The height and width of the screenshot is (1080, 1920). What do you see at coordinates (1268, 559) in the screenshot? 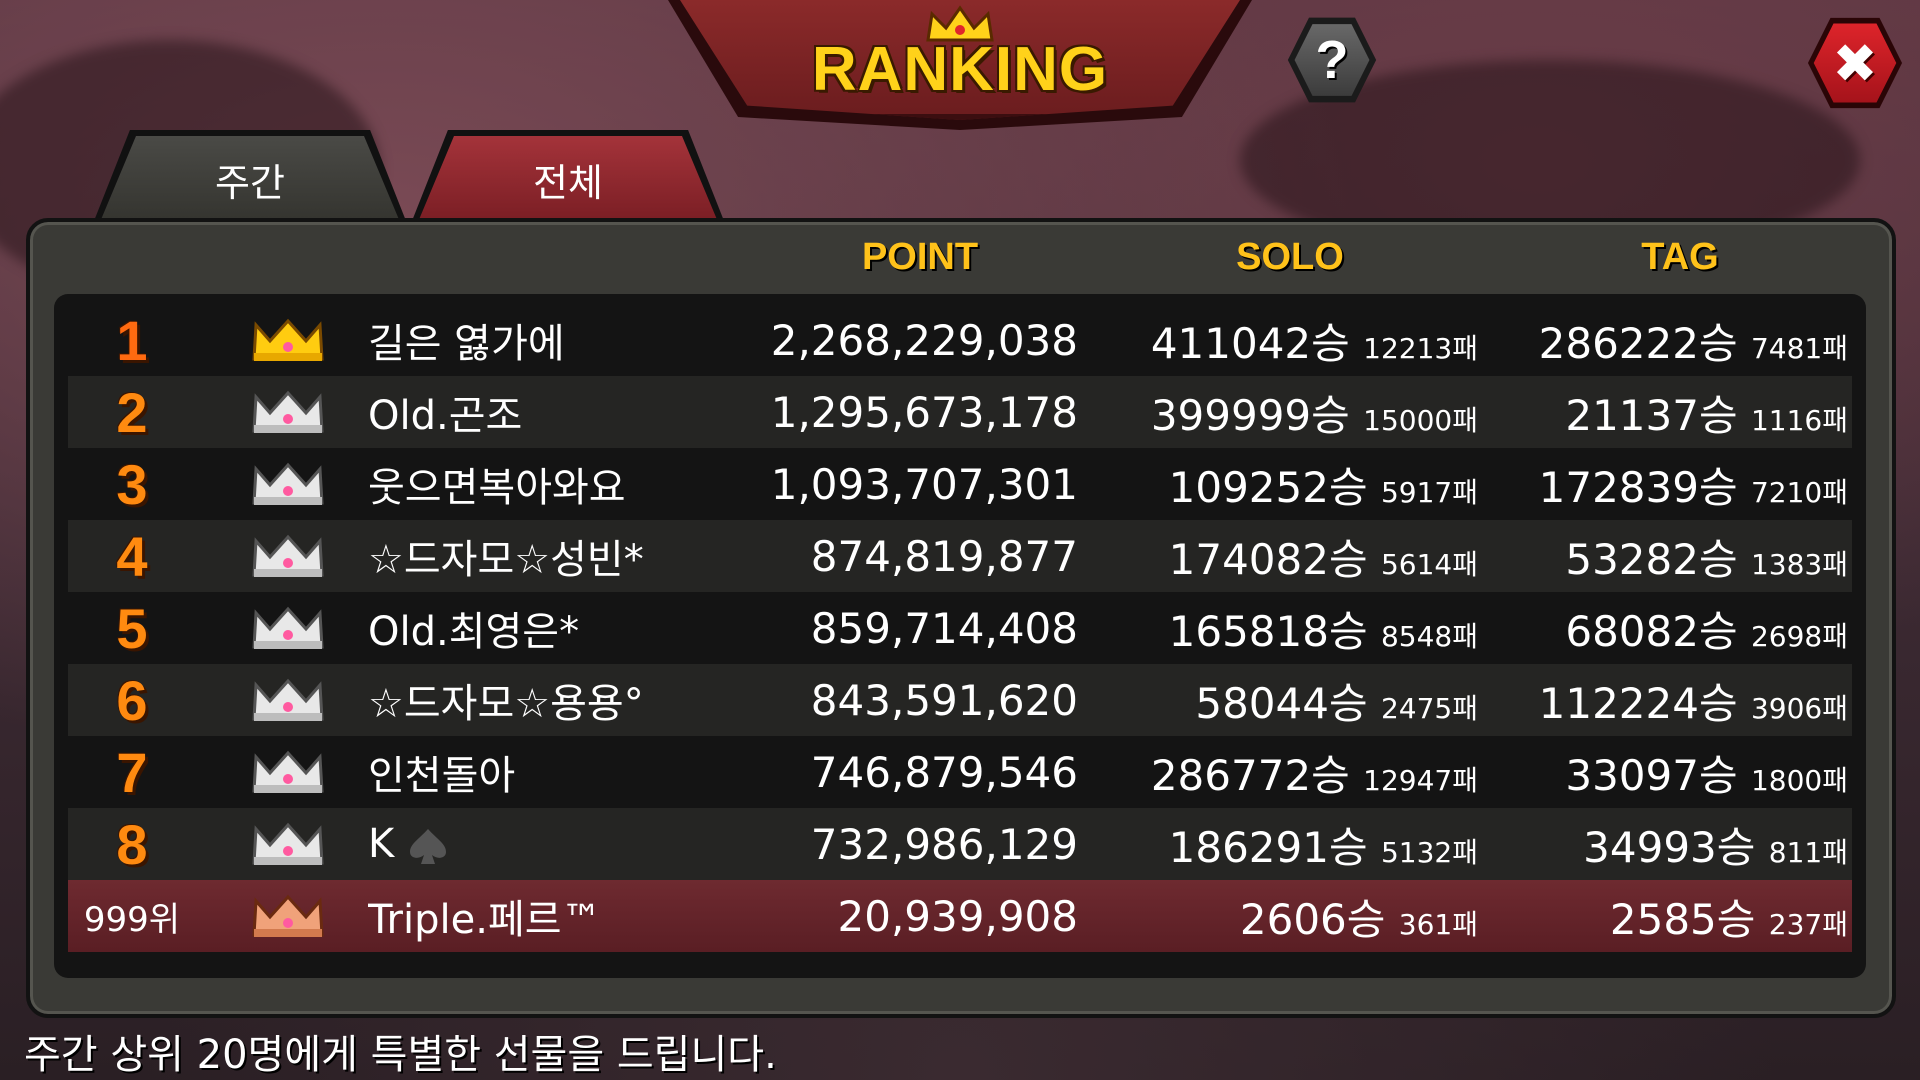
I see `solo-wins: 174082승` at bounding box center [1268, 559].